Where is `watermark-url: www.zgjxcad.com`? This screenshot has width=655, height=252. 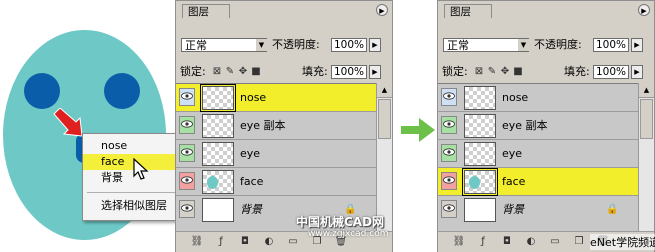 watermark-url: www.zgjxcad.com is located at coordinates (348, 234).